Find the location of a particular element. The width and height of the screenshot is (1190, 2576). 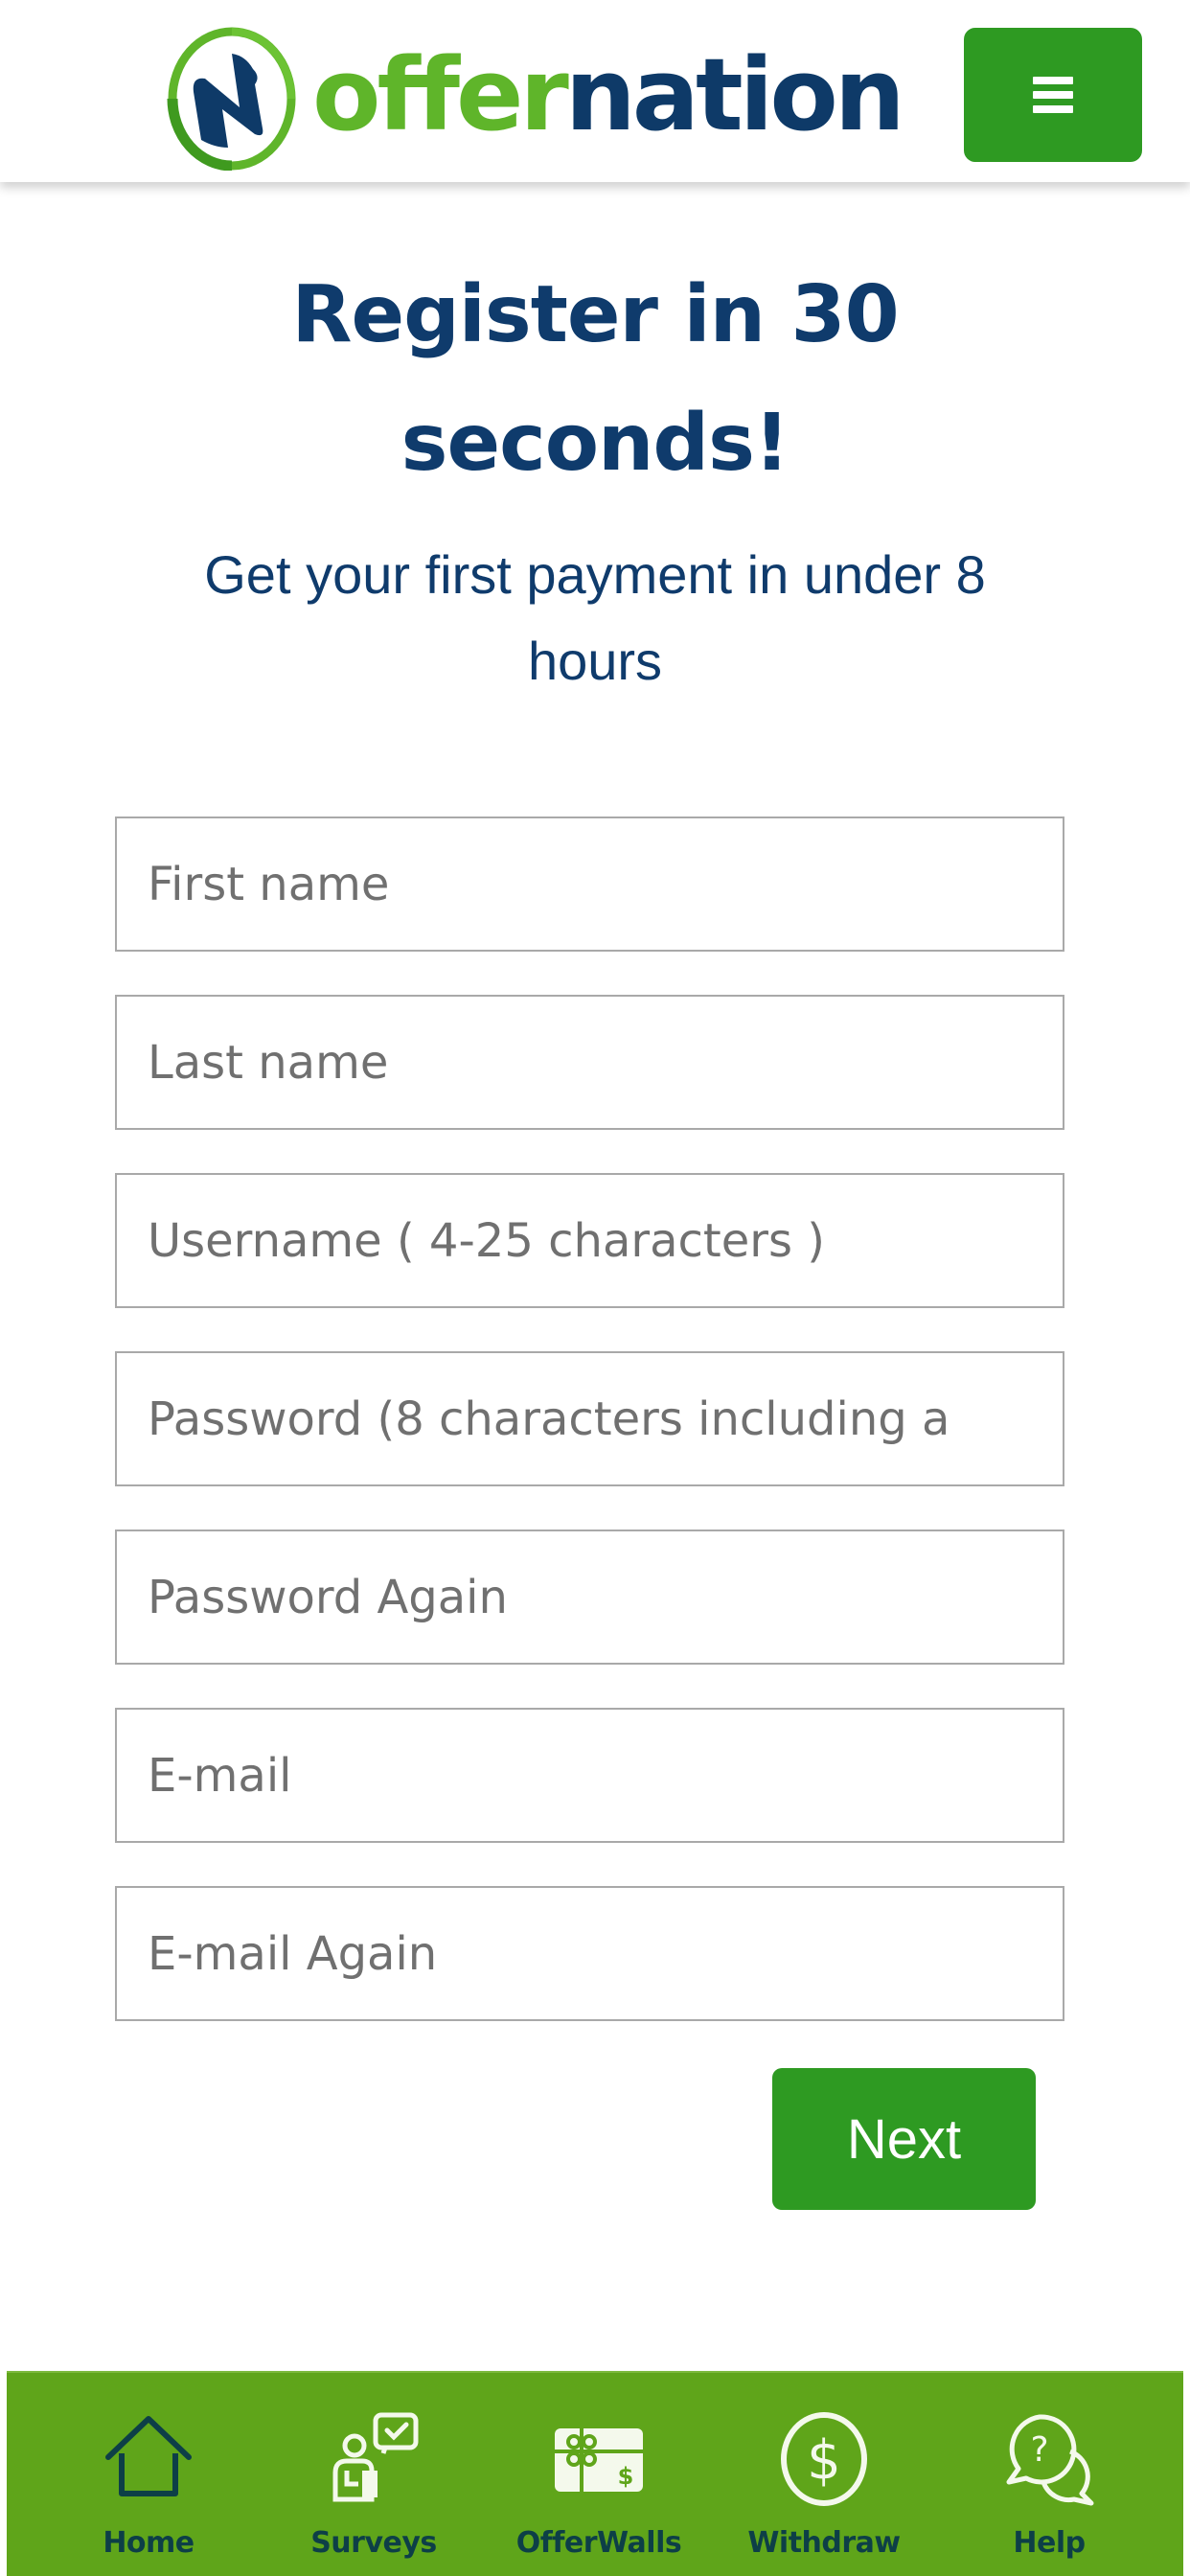

page-title-line-1: Register in 30 is located at coordinates (595, 314).